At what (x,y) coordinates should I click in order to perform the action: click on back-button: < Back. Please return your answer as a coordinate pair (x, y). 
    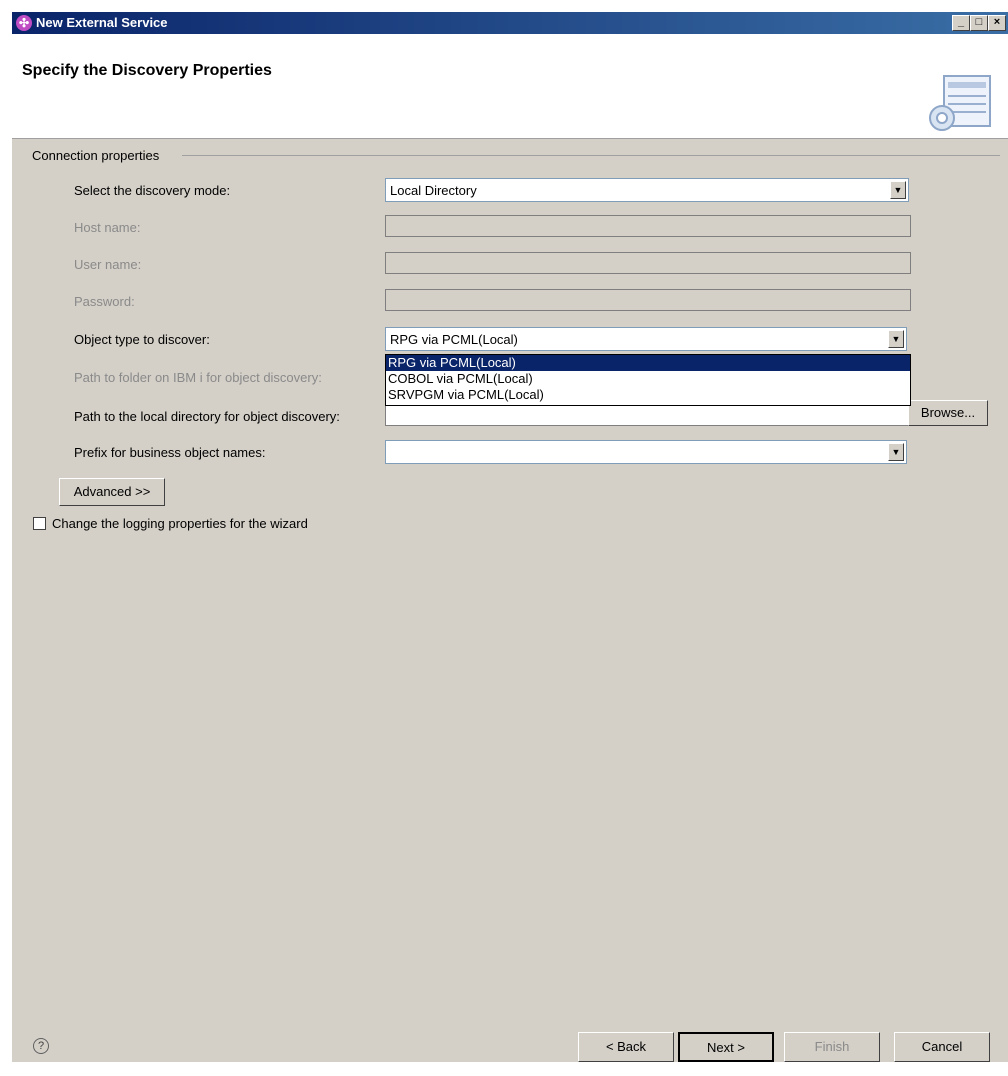
    Looking at the image, I should click on (626, 1047).